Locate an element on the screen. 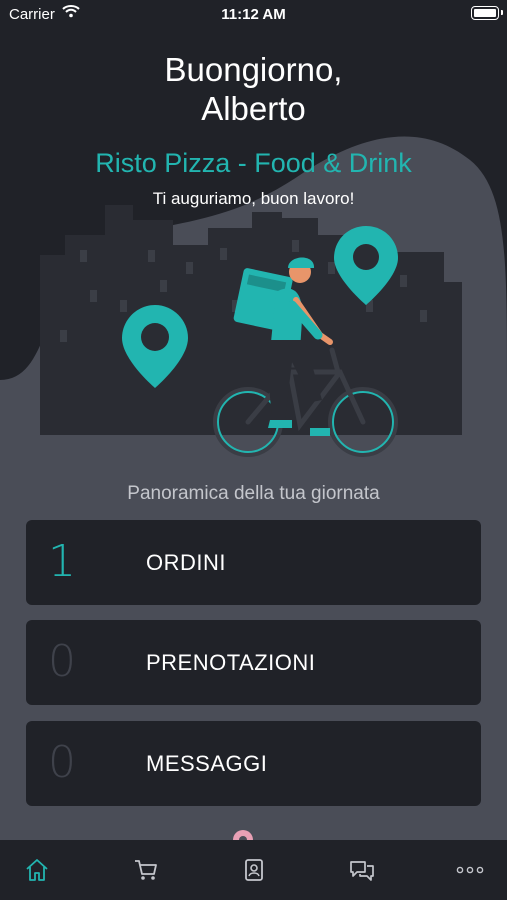 The image size is (507, 900). partial-icon is located at coordinates (243, 834).